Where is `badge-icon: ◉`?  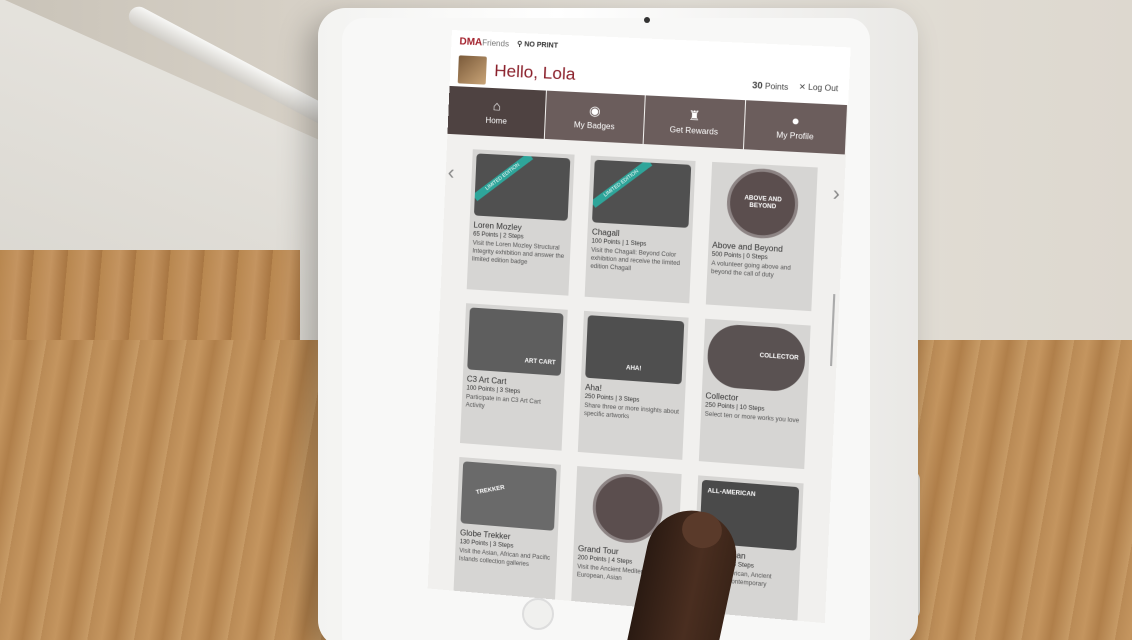 badge-icon: ◉ is located at coordinates (594, 110).